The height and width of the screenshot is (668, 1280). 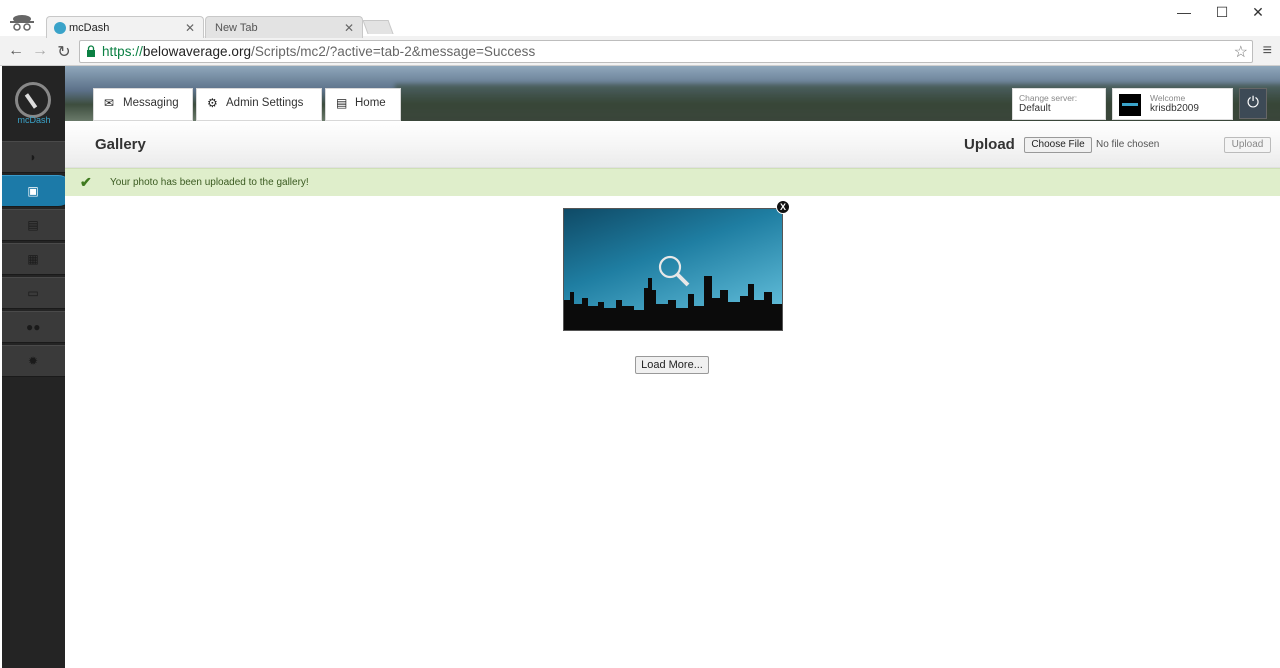 What do you see at coordinates (1241, 52) in the screenshot?
I see `bookmark-star-icon: ☆` at bounding box center [1241, 52].